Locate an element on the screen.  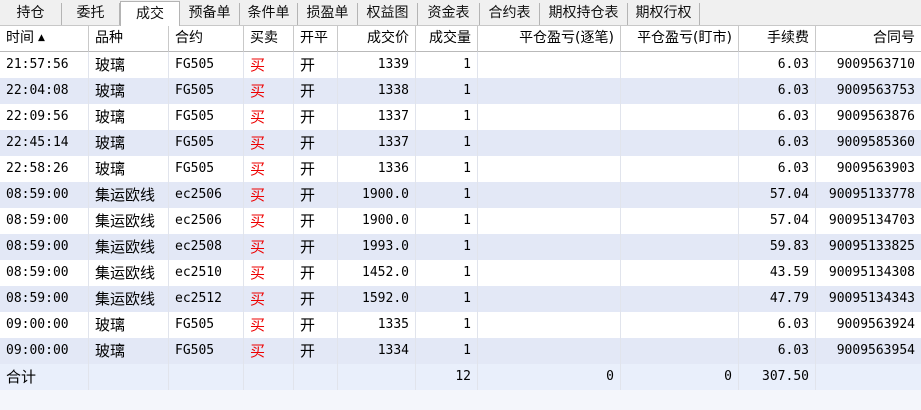
tab-option-positions: 期权持仓表 is located at coordinates (584, 14).